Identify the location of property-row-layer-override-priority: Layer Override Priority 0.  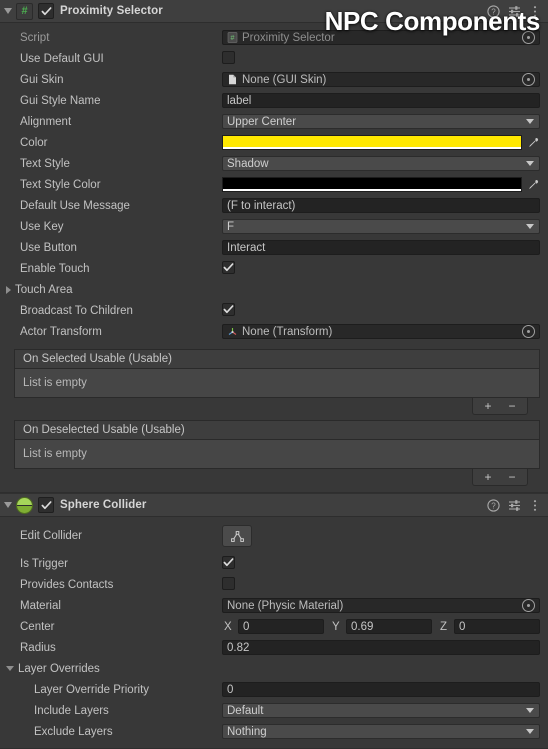
(274, 689).